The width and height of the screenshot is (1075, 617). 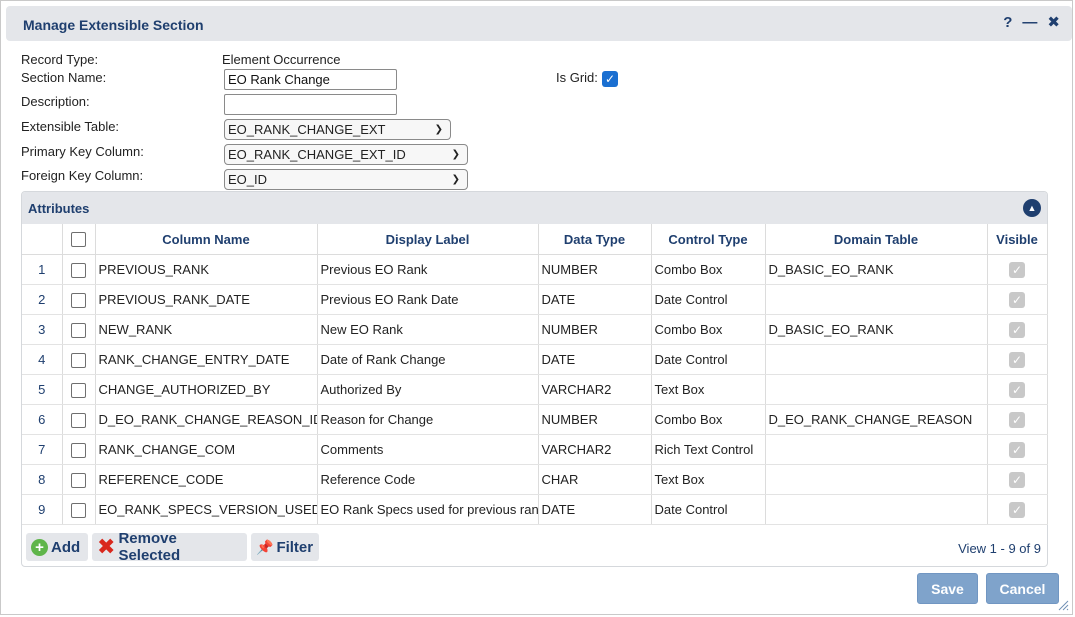 What do you see at coordinates (428, 239) in the screenshot?
I see `display-label-header: Display Label` at bounding box center [428, 239].